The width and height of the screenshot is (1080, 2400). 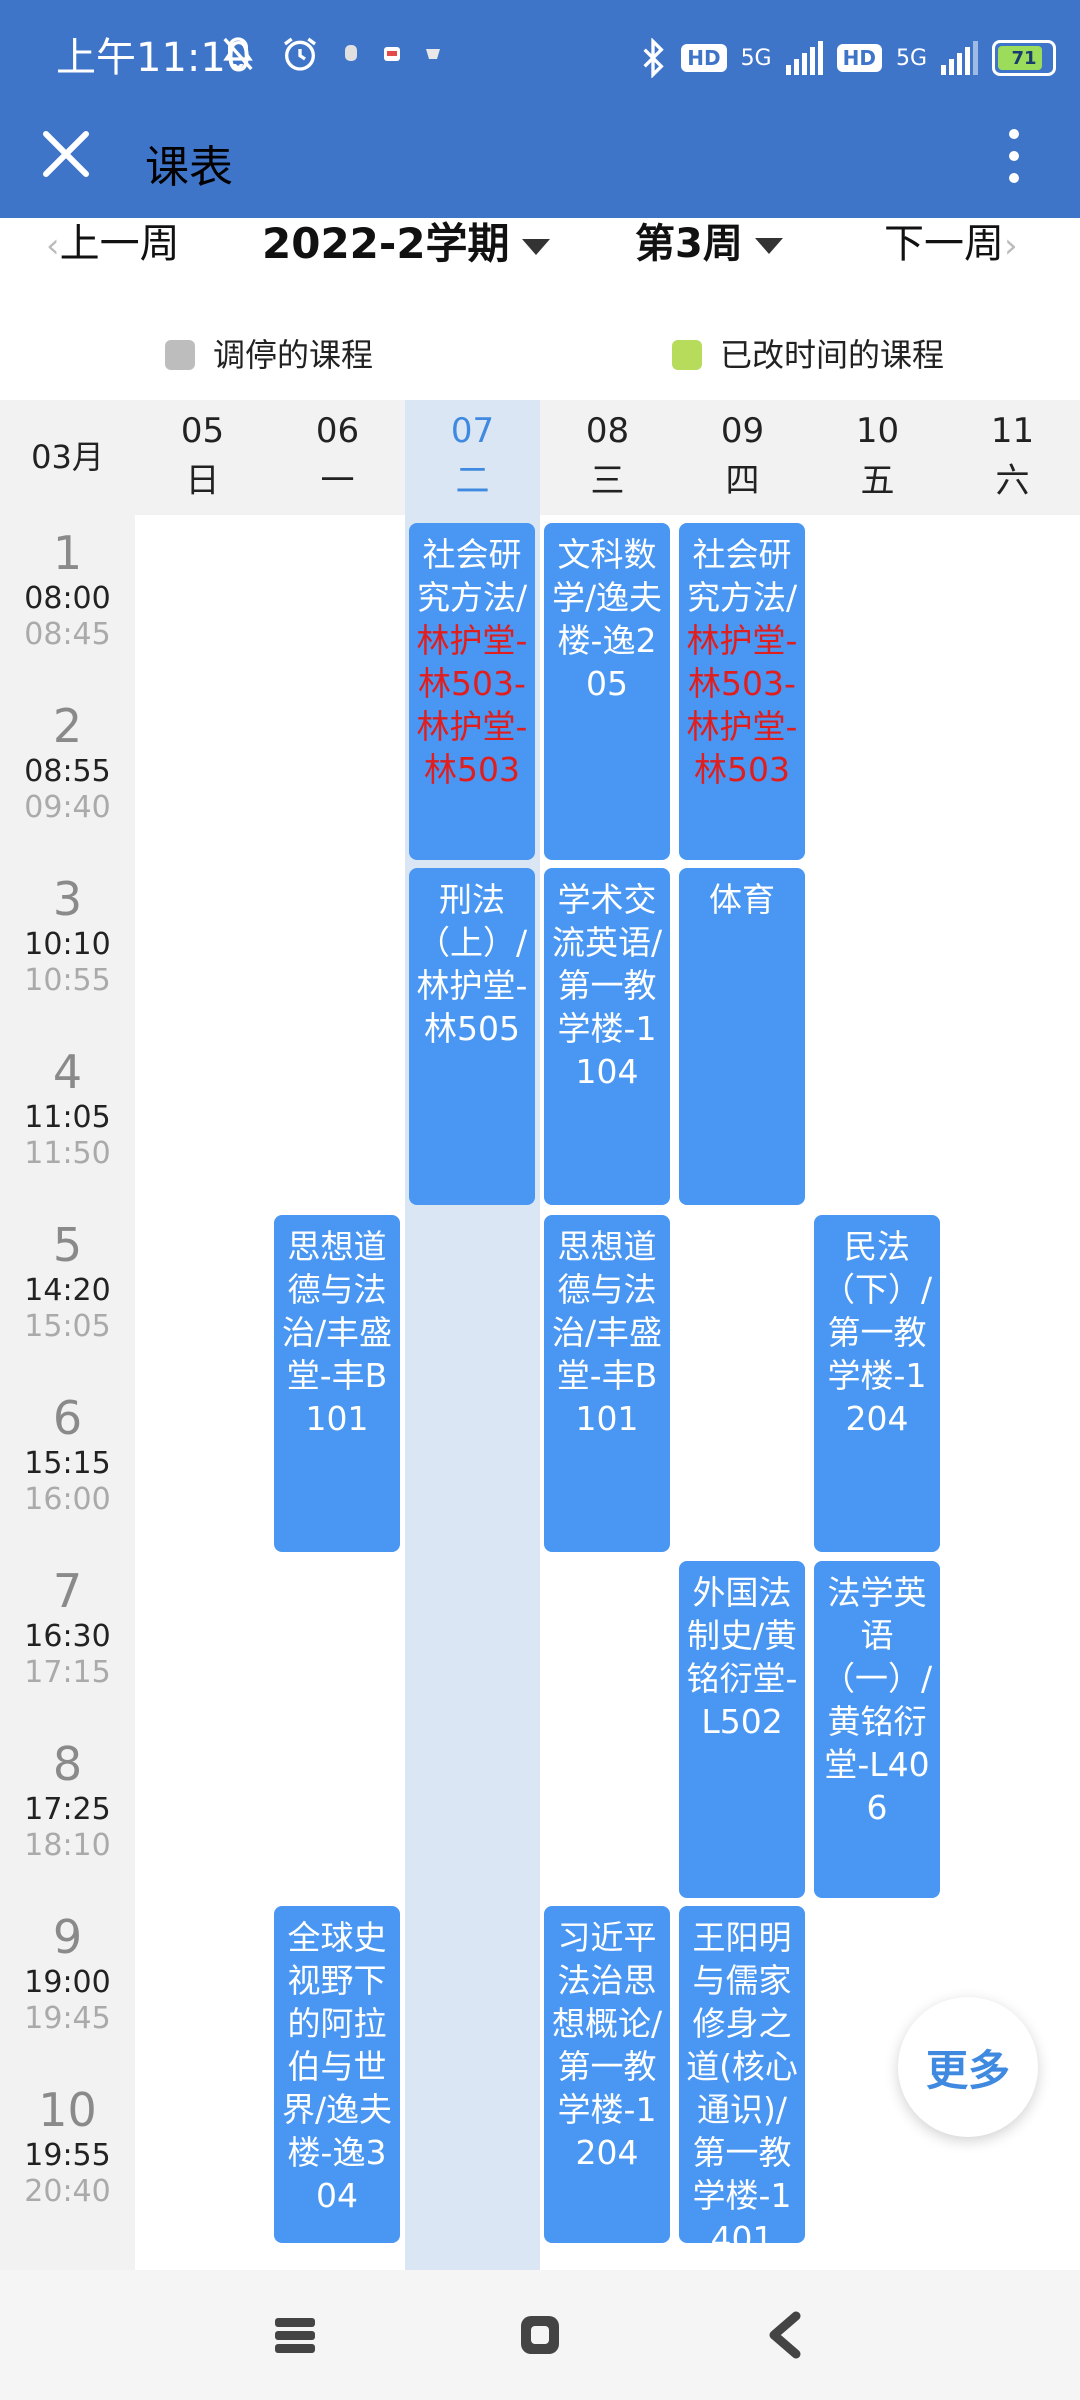 I want to click on month-label: 03月, so click(x=67, y=457).